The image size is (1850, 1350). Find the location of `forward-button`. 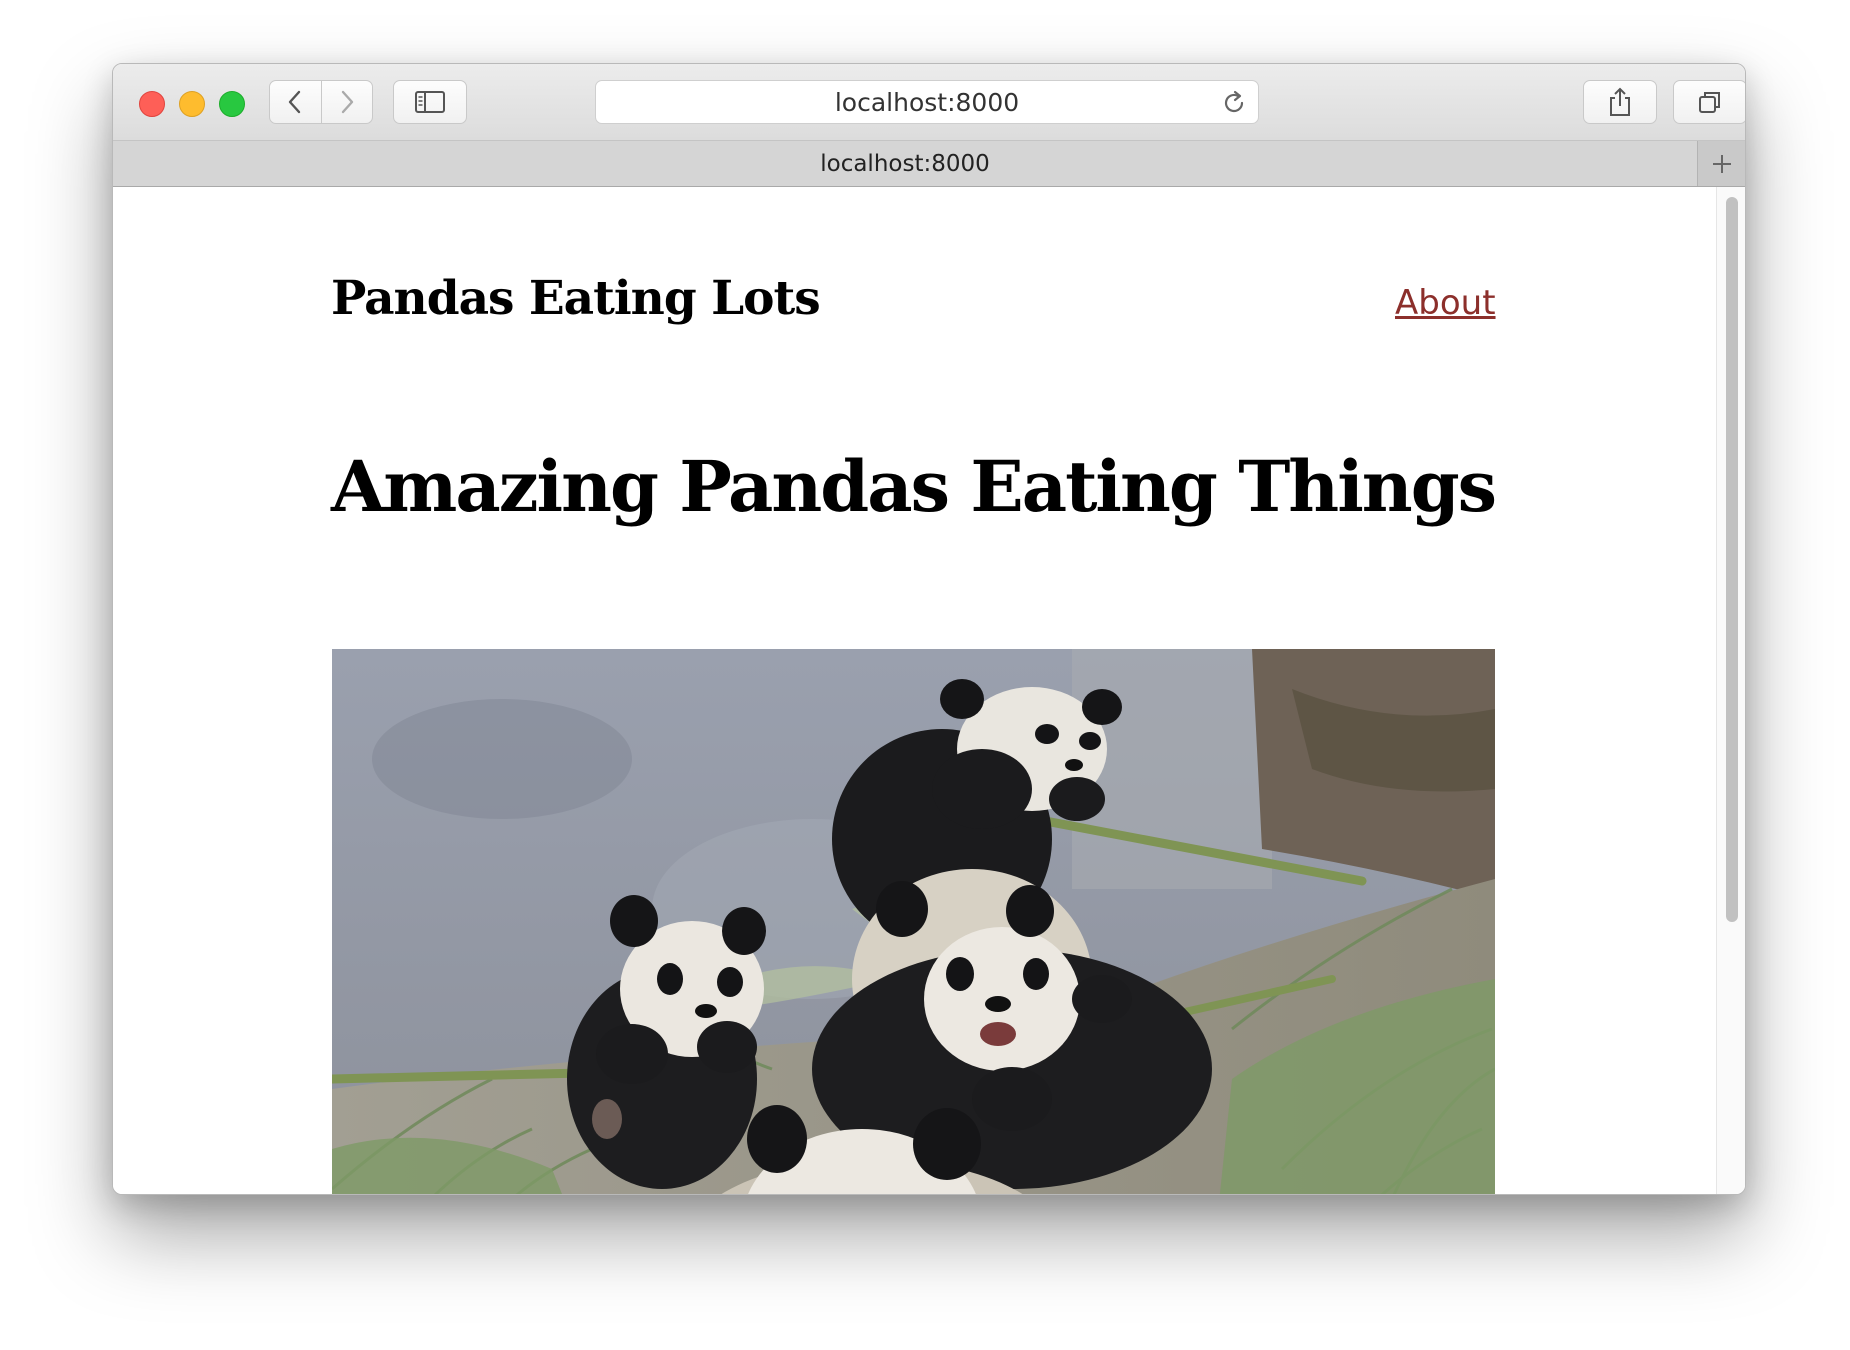

forward-button is located at coordinates (346, 102).